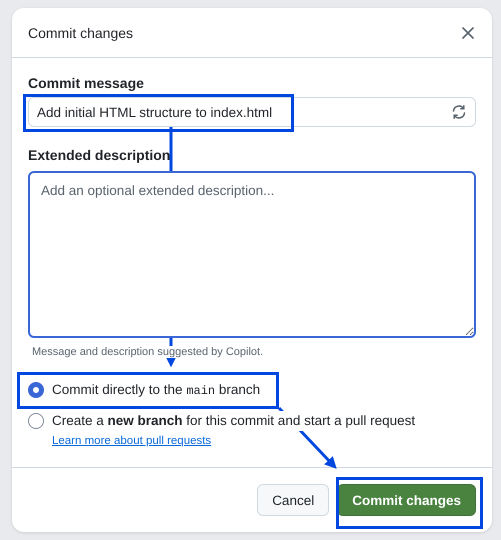 The width and height of the screenshot is (501, 540). Describe the element at coordinates (459, 112) in the screenshot. I see `refresh-icon` at that location.